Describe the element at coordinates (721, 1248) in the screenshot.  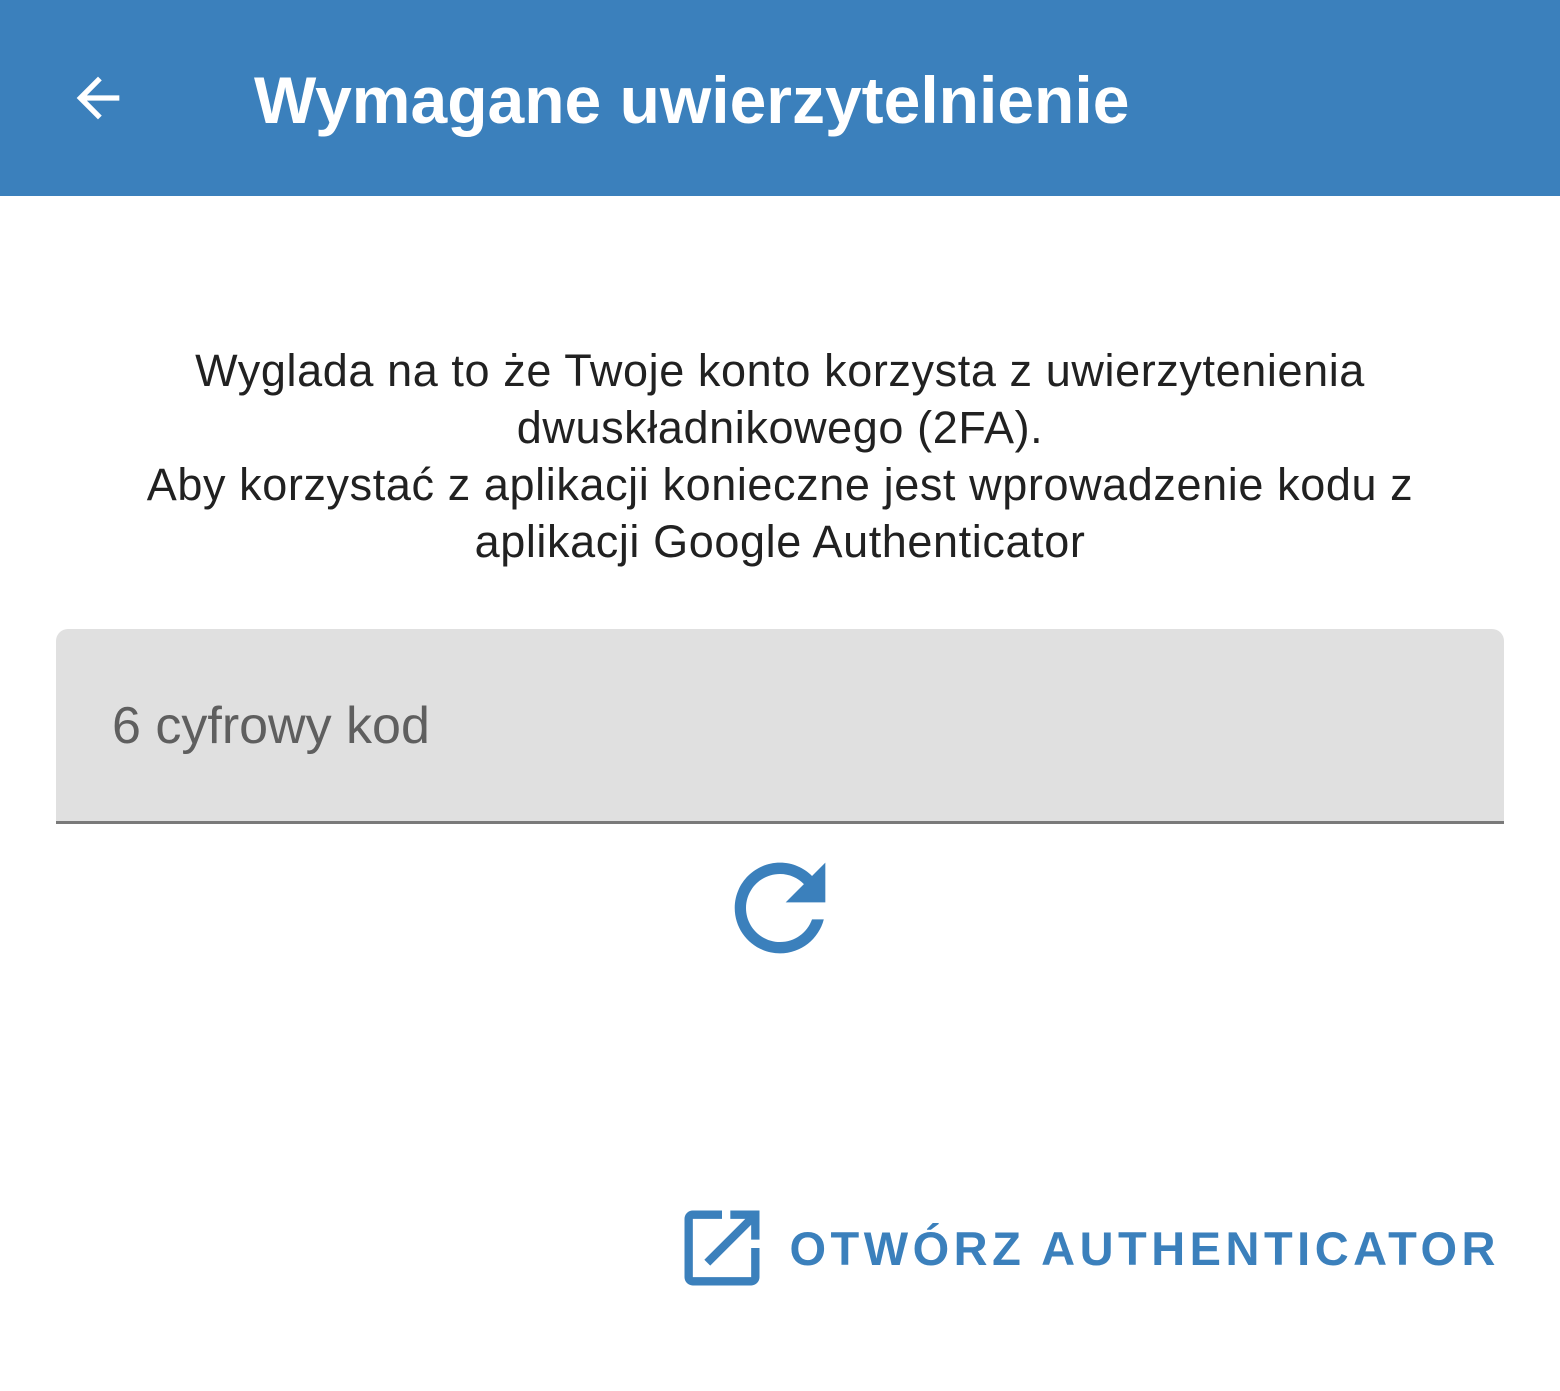
I see `open-in-new-icon` at that location.